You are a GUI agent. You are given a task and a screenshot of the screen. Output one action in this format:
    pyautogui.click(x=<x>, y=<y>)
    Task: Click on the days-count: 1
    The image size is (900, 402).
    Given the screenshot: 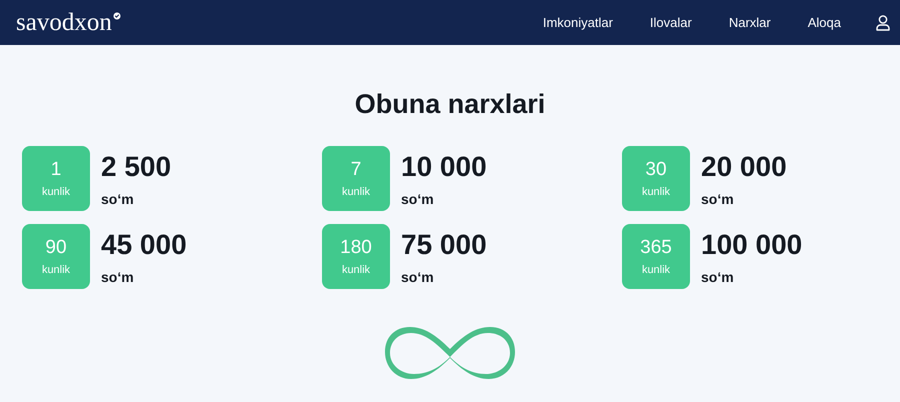 What is the action you would take?
    pyautogui.click(x=56, y=170)
    